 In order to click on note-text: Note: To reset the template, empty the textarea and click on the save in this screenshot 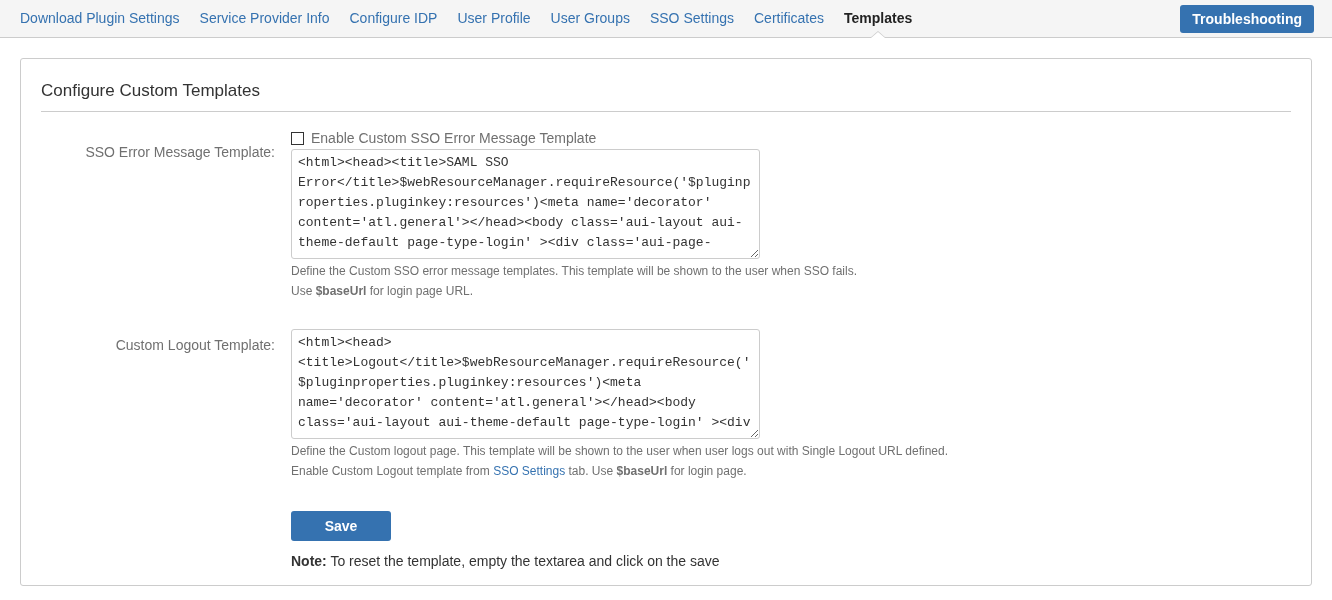, I will do `click(505, 561)`.